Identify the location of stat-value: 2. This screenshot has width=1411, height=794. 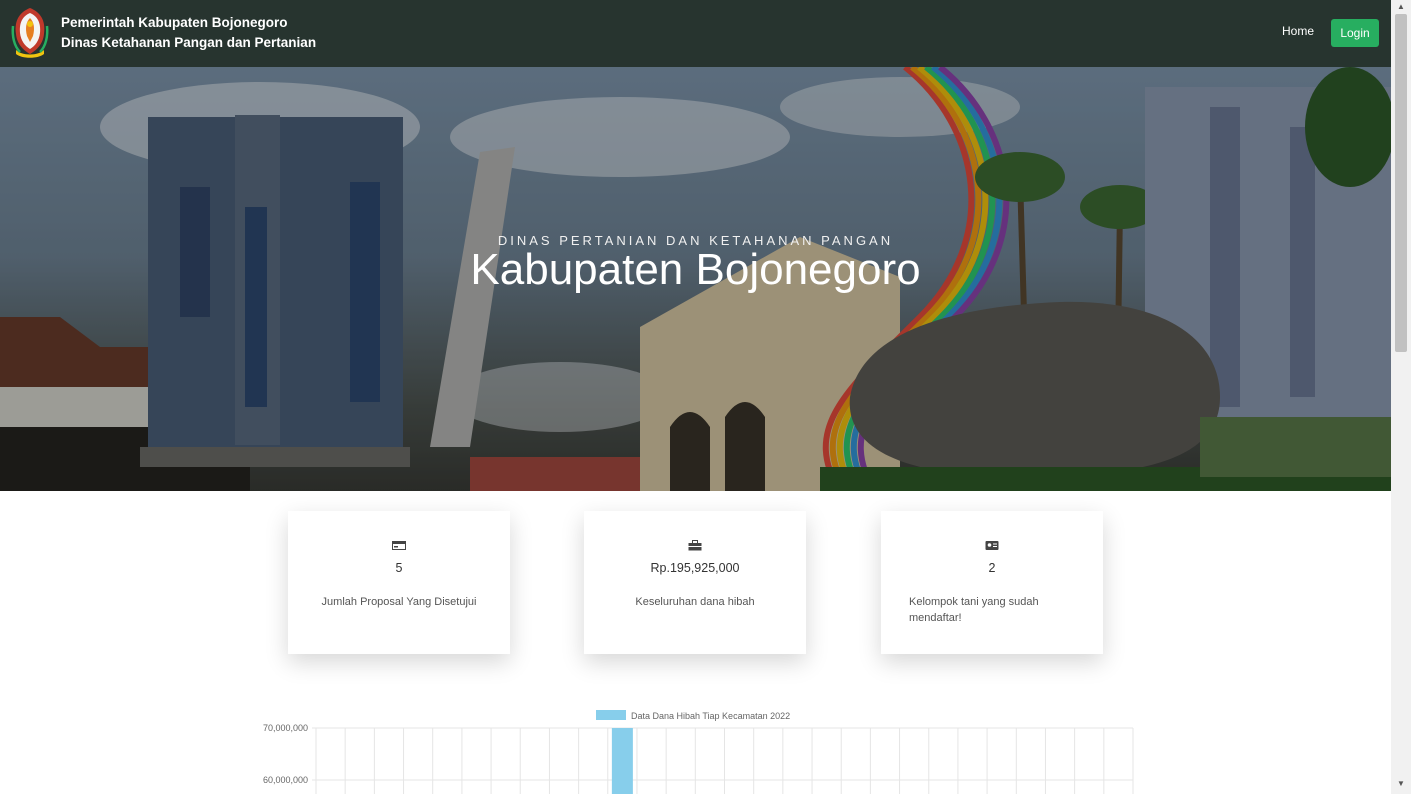
(992, 568).